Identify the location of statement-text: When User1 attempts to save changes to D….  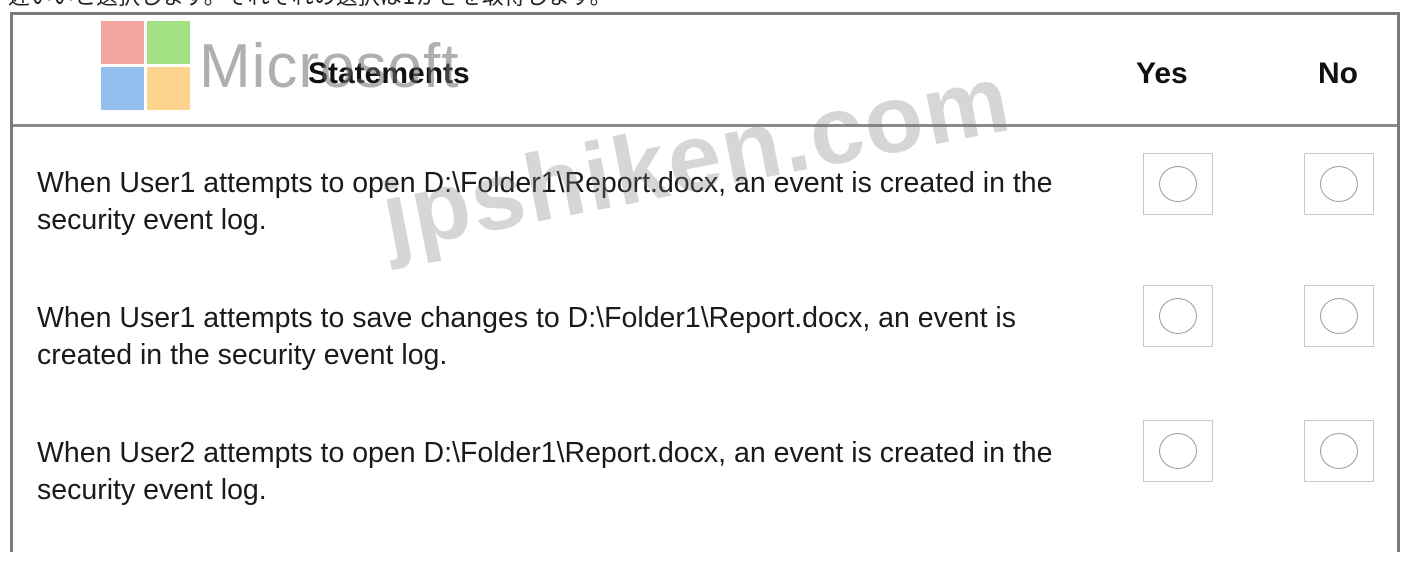
(526, 336).